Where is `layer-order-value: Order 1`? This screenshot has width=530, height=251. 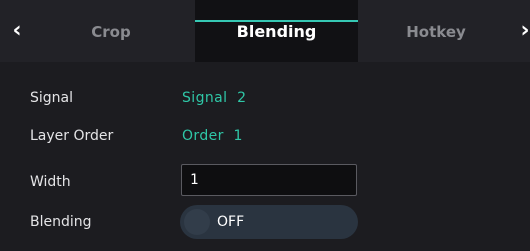 layer-order-value: Order 1 is located at coordinates (212, 136).